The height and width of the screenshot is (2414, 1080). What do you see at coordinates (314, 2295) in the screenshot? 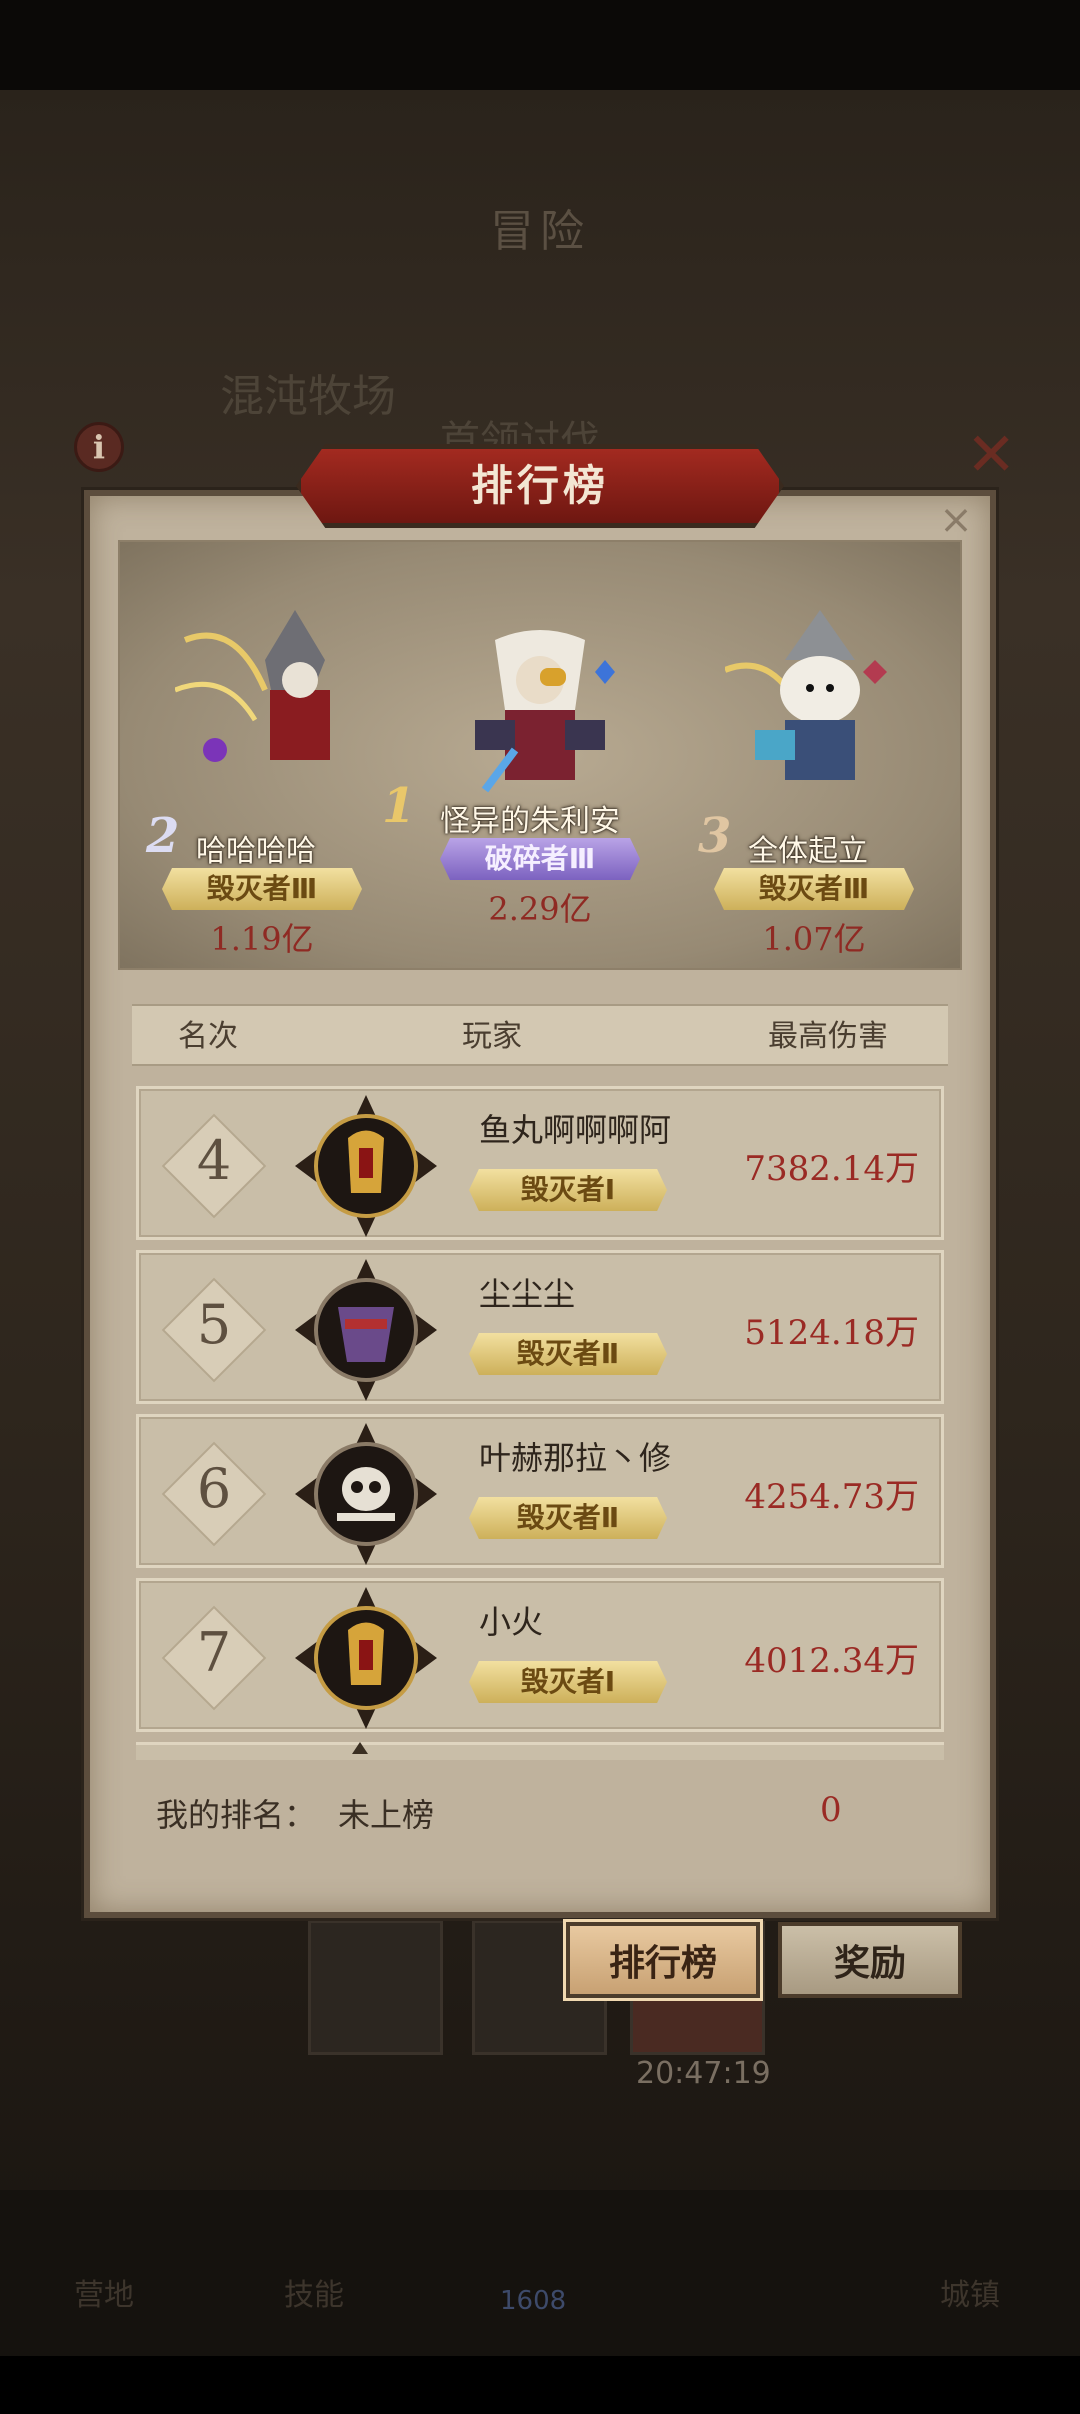
I see `nav-item-skills: 技能` at bounding box center [314, 2295].